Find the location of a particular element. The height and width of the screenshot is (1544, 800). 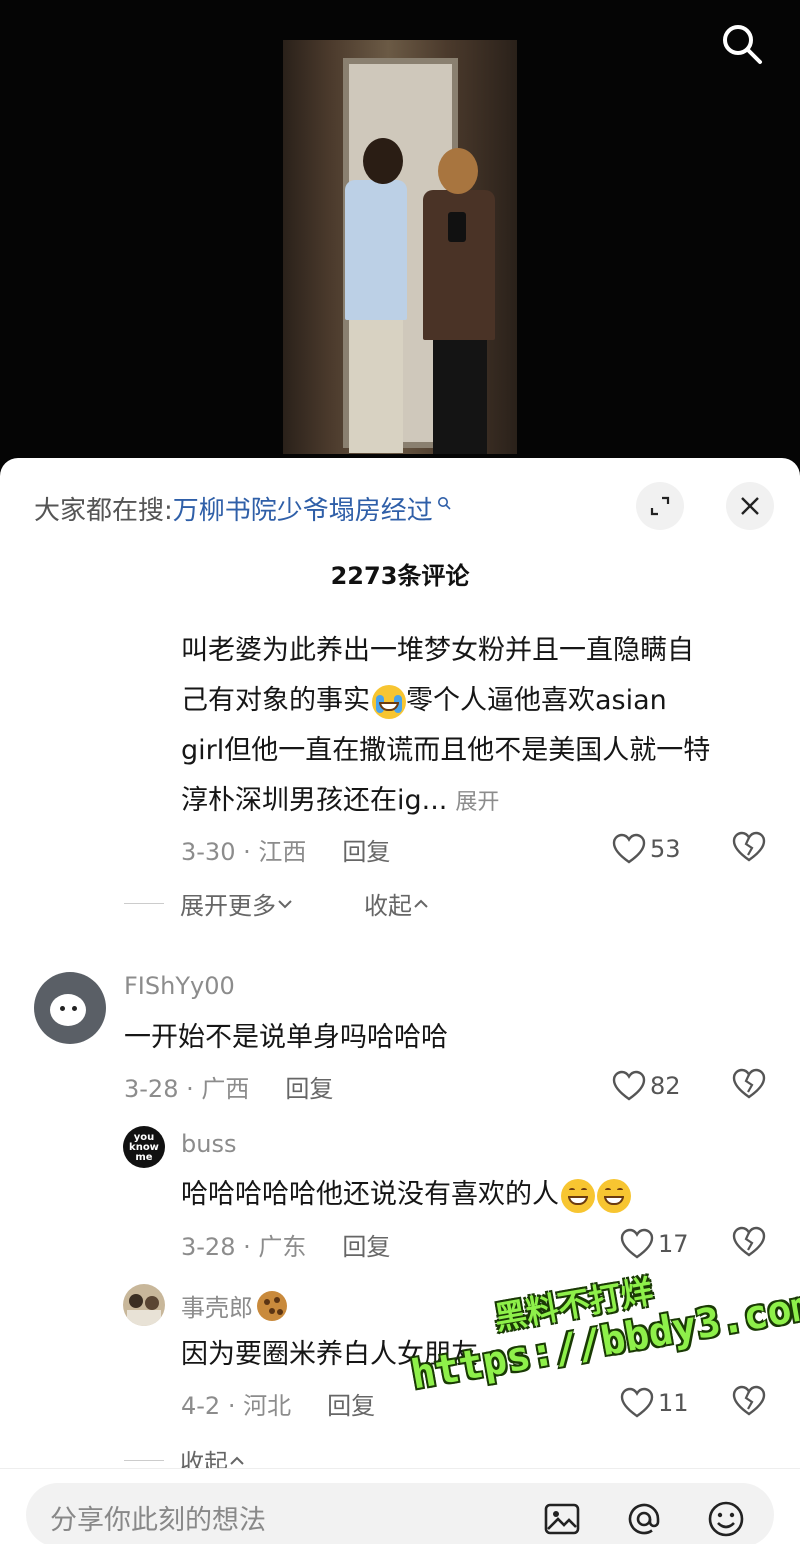

reply-meta: 4-2 · 河北 回复 is located at coordinates (278, 1403).